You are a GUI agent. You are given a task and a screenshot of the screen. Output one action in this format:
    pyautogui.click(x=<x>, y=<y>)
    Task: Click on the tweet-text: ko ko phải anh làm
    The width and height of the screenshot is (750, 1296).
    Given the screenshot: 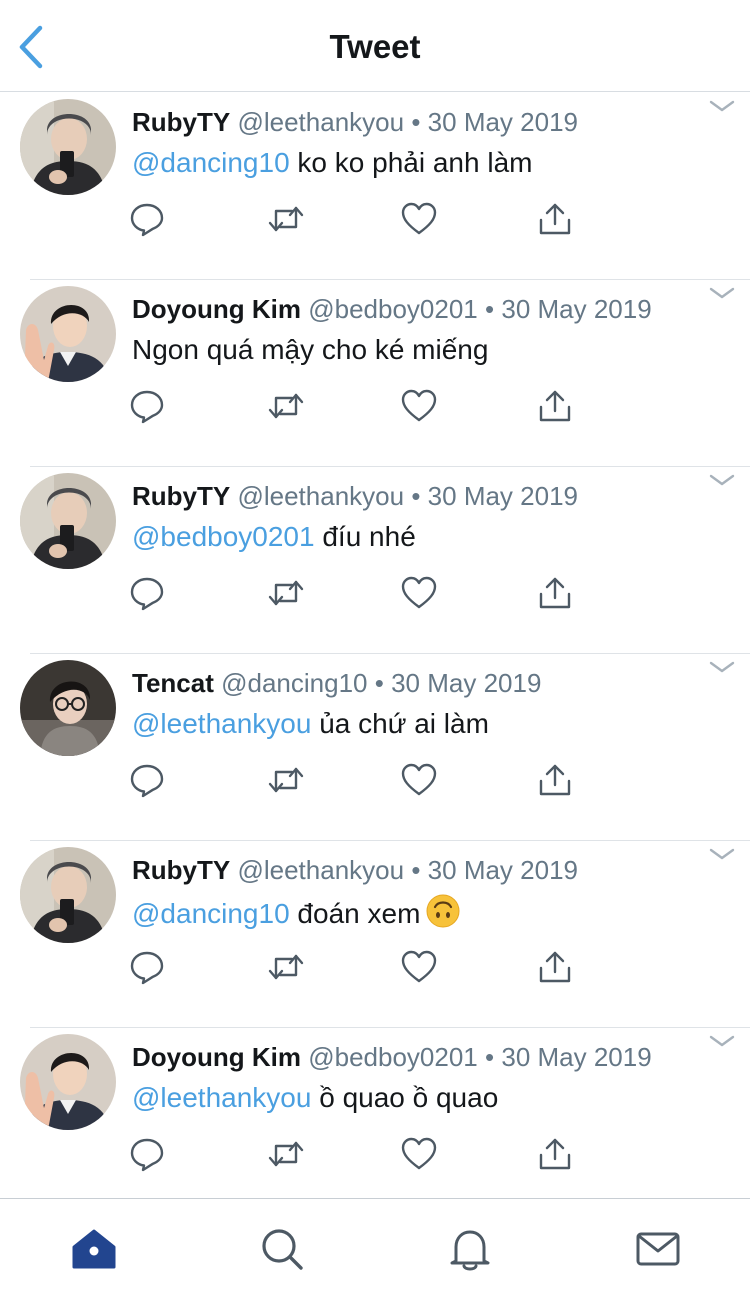 What is the action you would take?
    pyautogui.click(x=411, y=162)
    